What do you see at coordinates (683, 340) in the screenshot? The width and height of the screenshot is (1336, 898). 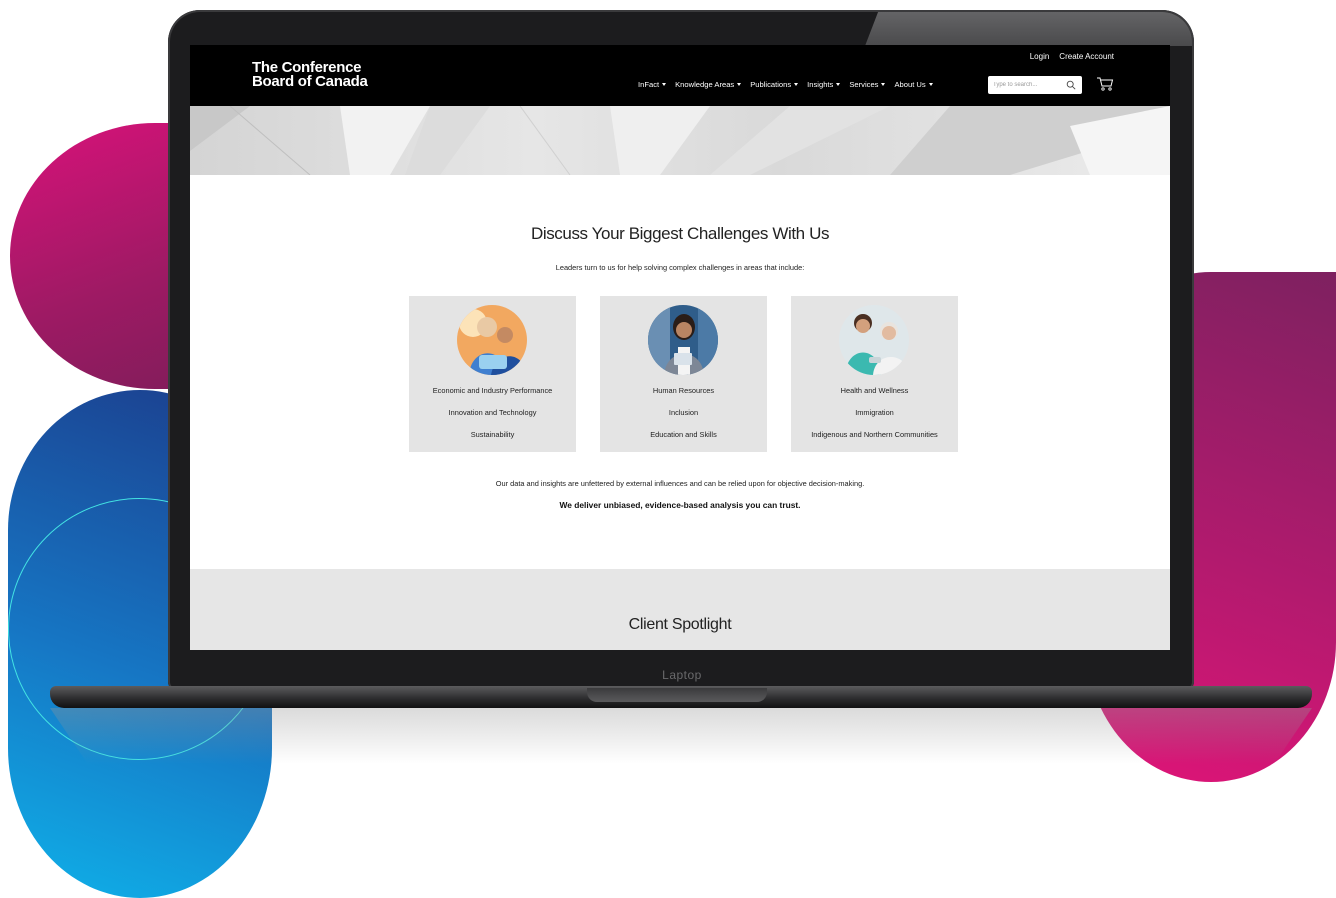 I see `avatar-human-resources-photo` at bounding box center [683, 340].